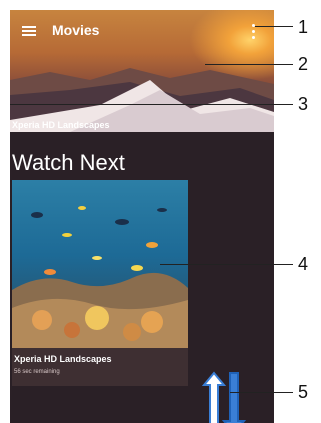  Describe the element at coordinates (100, 367) in the screenshot. I see `card-info: Xperia HD Landscapes 56 sec remaining` at that location.